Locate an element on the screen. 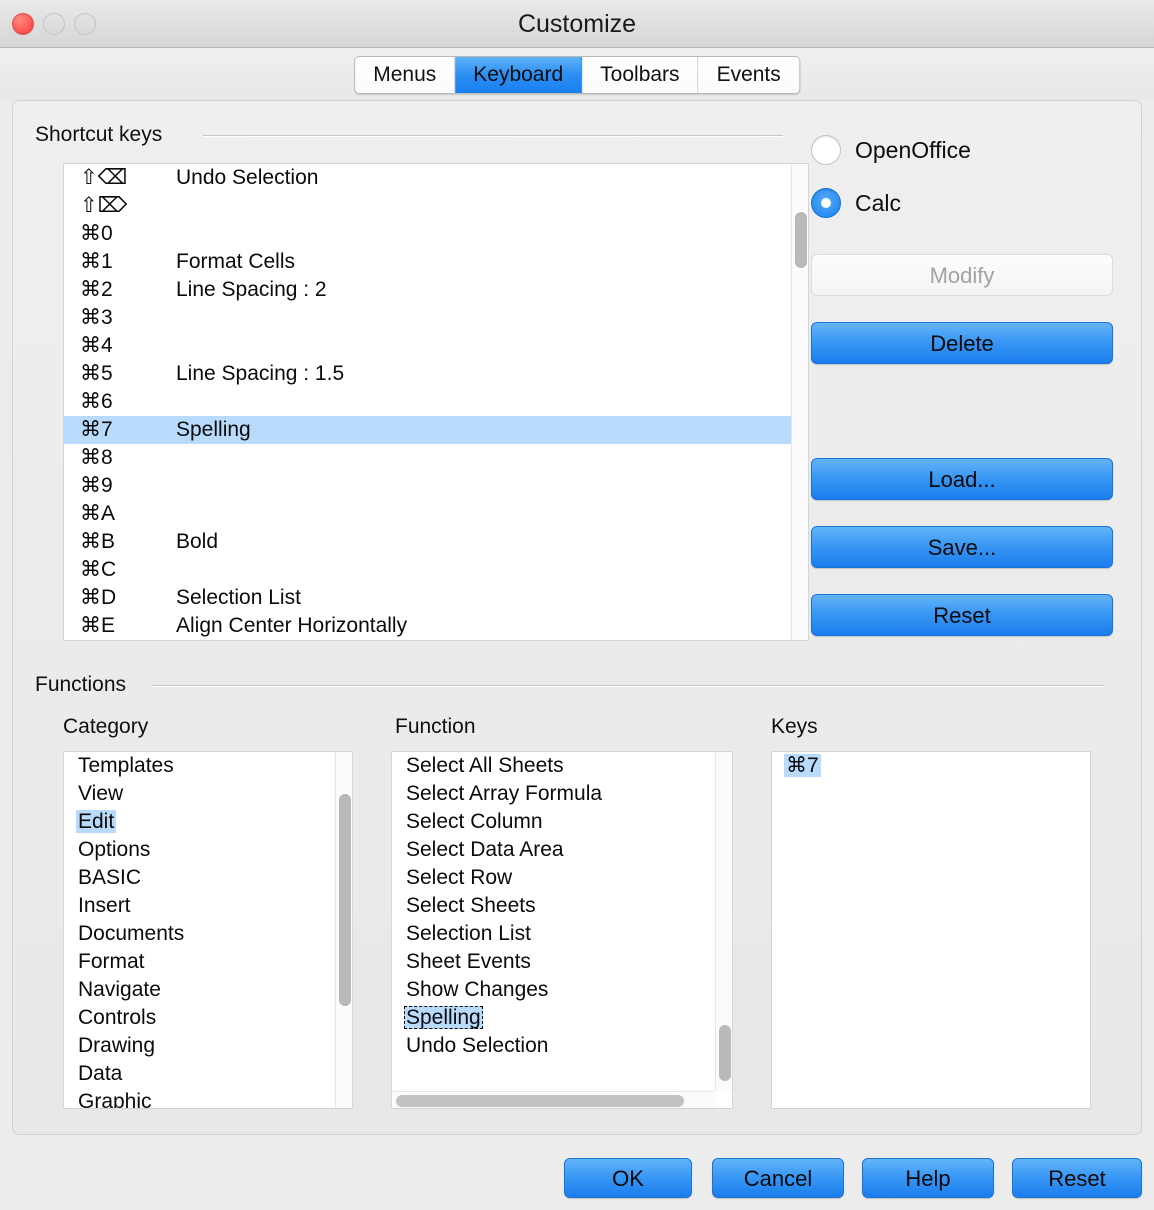 The height and width of the screenshot is (1210, 1154). radio-calc-indicator is located at coordinates (826, 203).